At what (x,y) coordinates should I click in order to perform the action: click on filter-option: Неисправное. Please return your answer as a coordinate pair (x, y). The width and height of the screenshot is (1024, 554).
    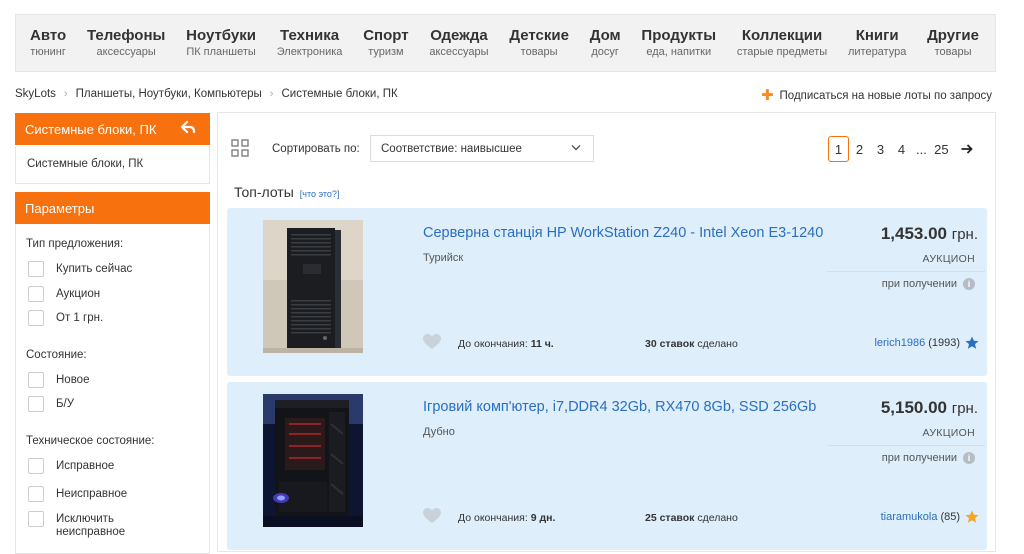
    Looking at the image, I should click on (117, 494).